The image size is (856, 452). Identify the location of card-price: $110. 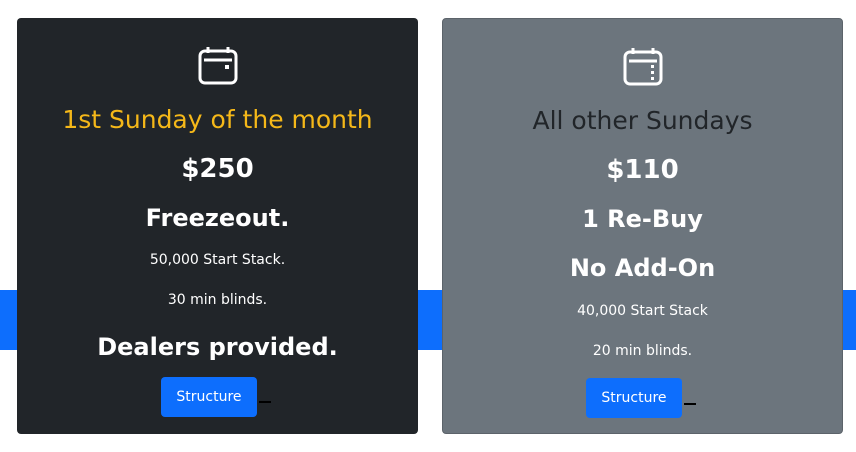
(642, 170).